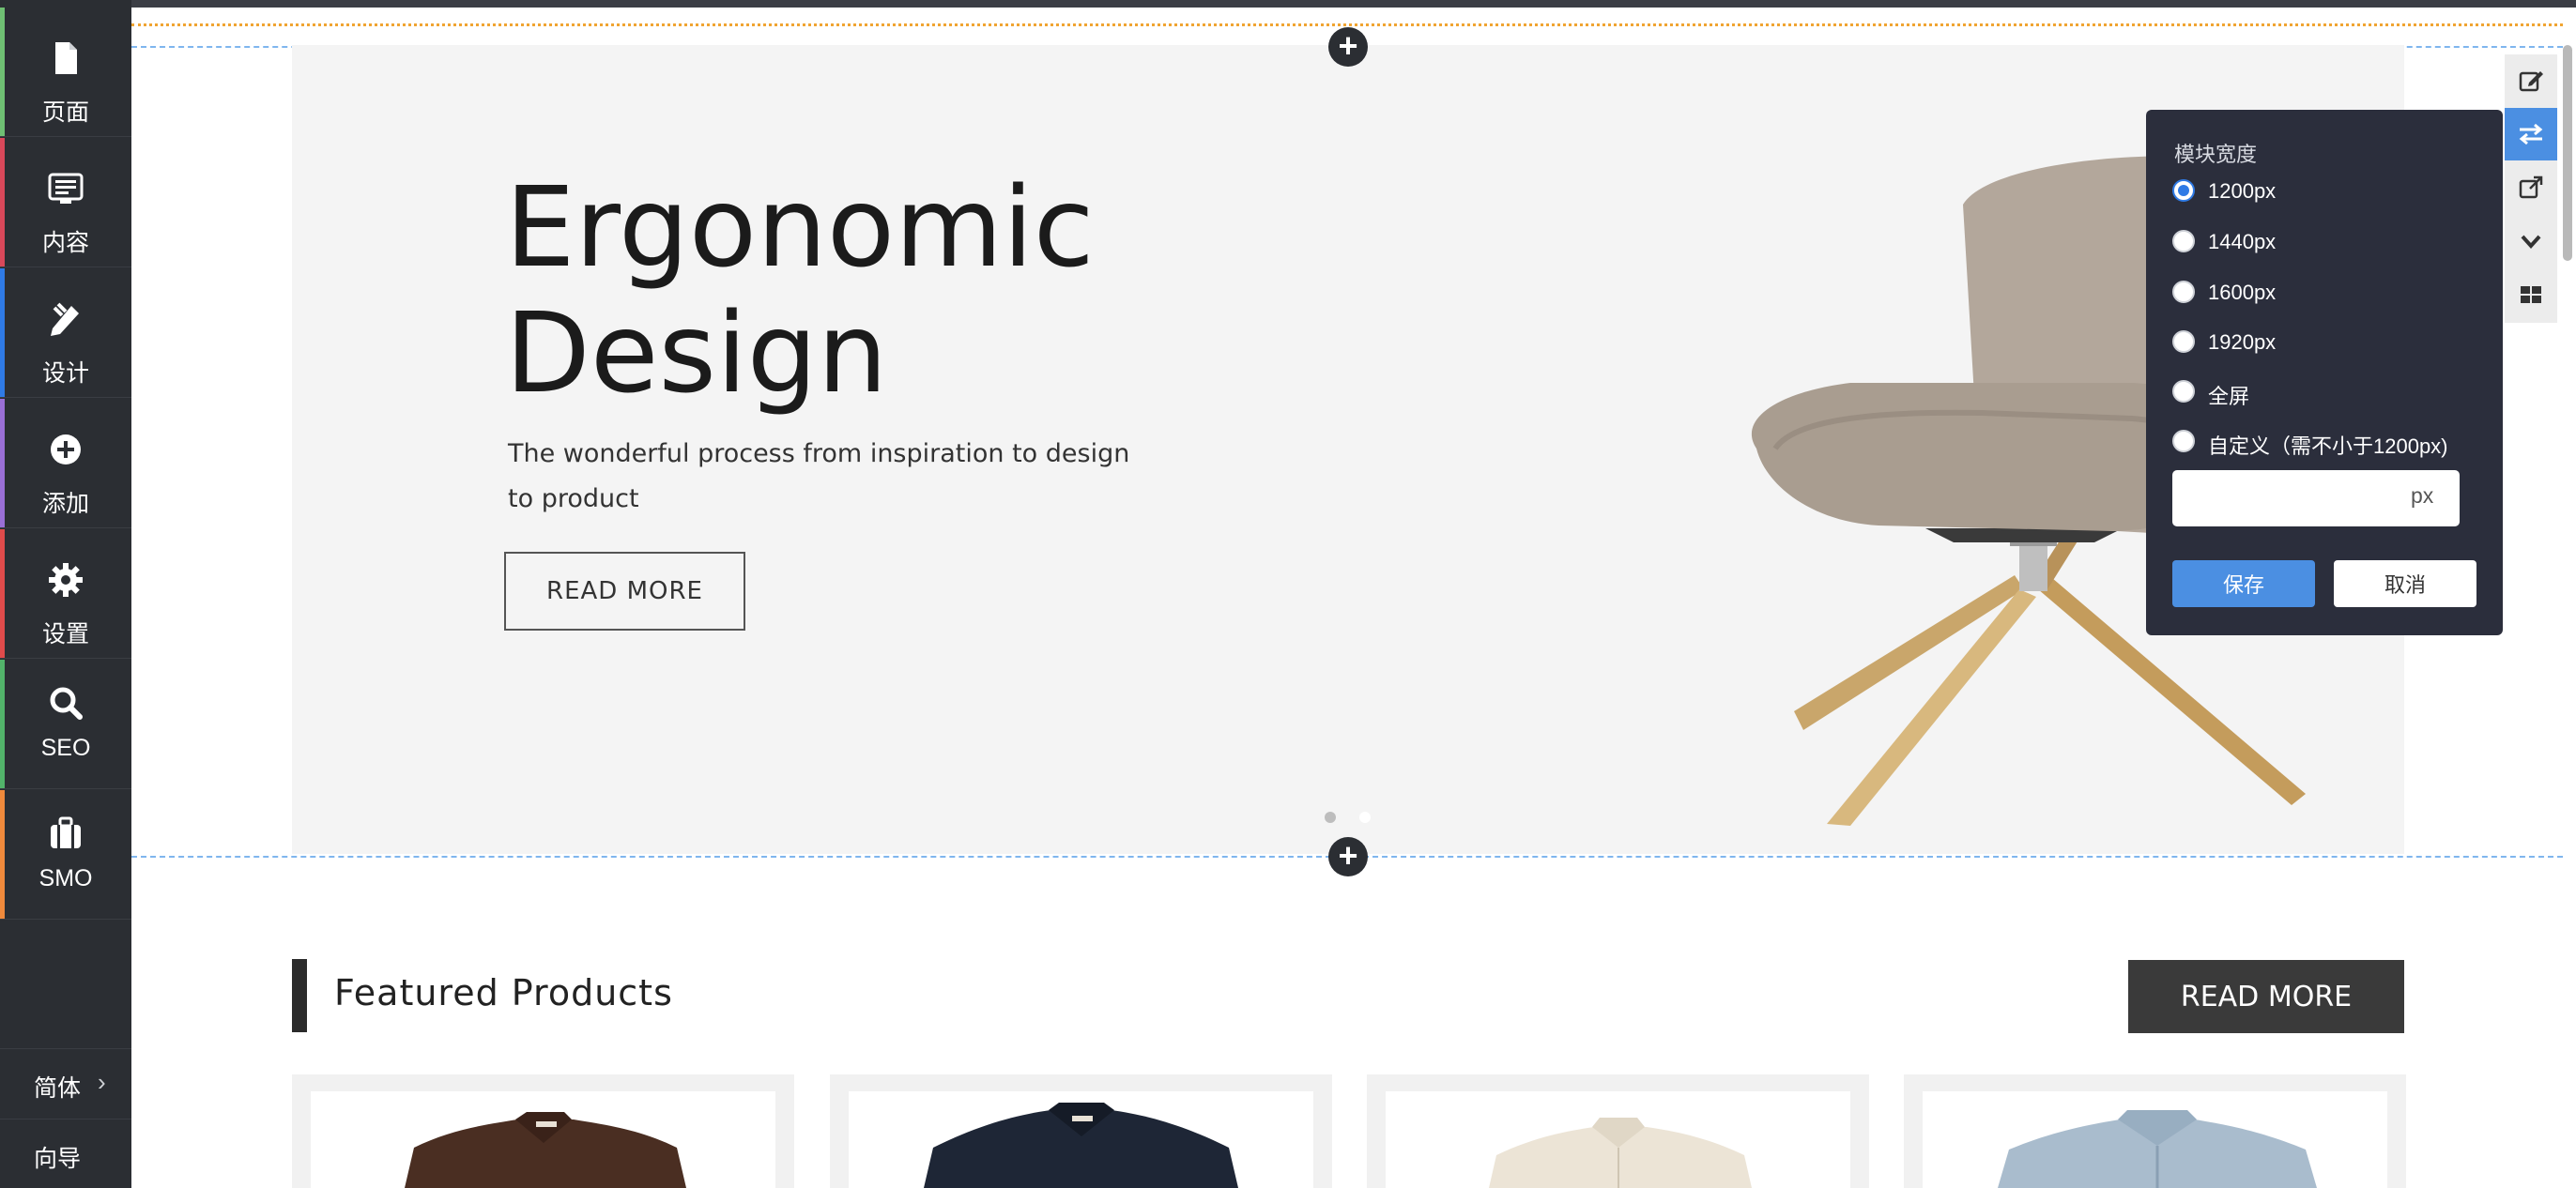 This screenshot has height=1188, width=2576. I want to click on sidebar-item-settings: 设置, so click(65, 594).